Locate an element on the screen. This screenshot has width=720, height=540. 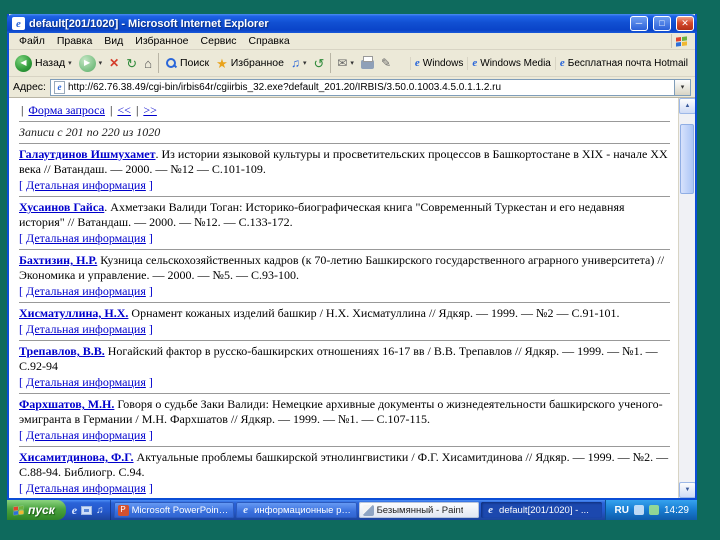
start-label: пуск is located at coordinates (41, 510).